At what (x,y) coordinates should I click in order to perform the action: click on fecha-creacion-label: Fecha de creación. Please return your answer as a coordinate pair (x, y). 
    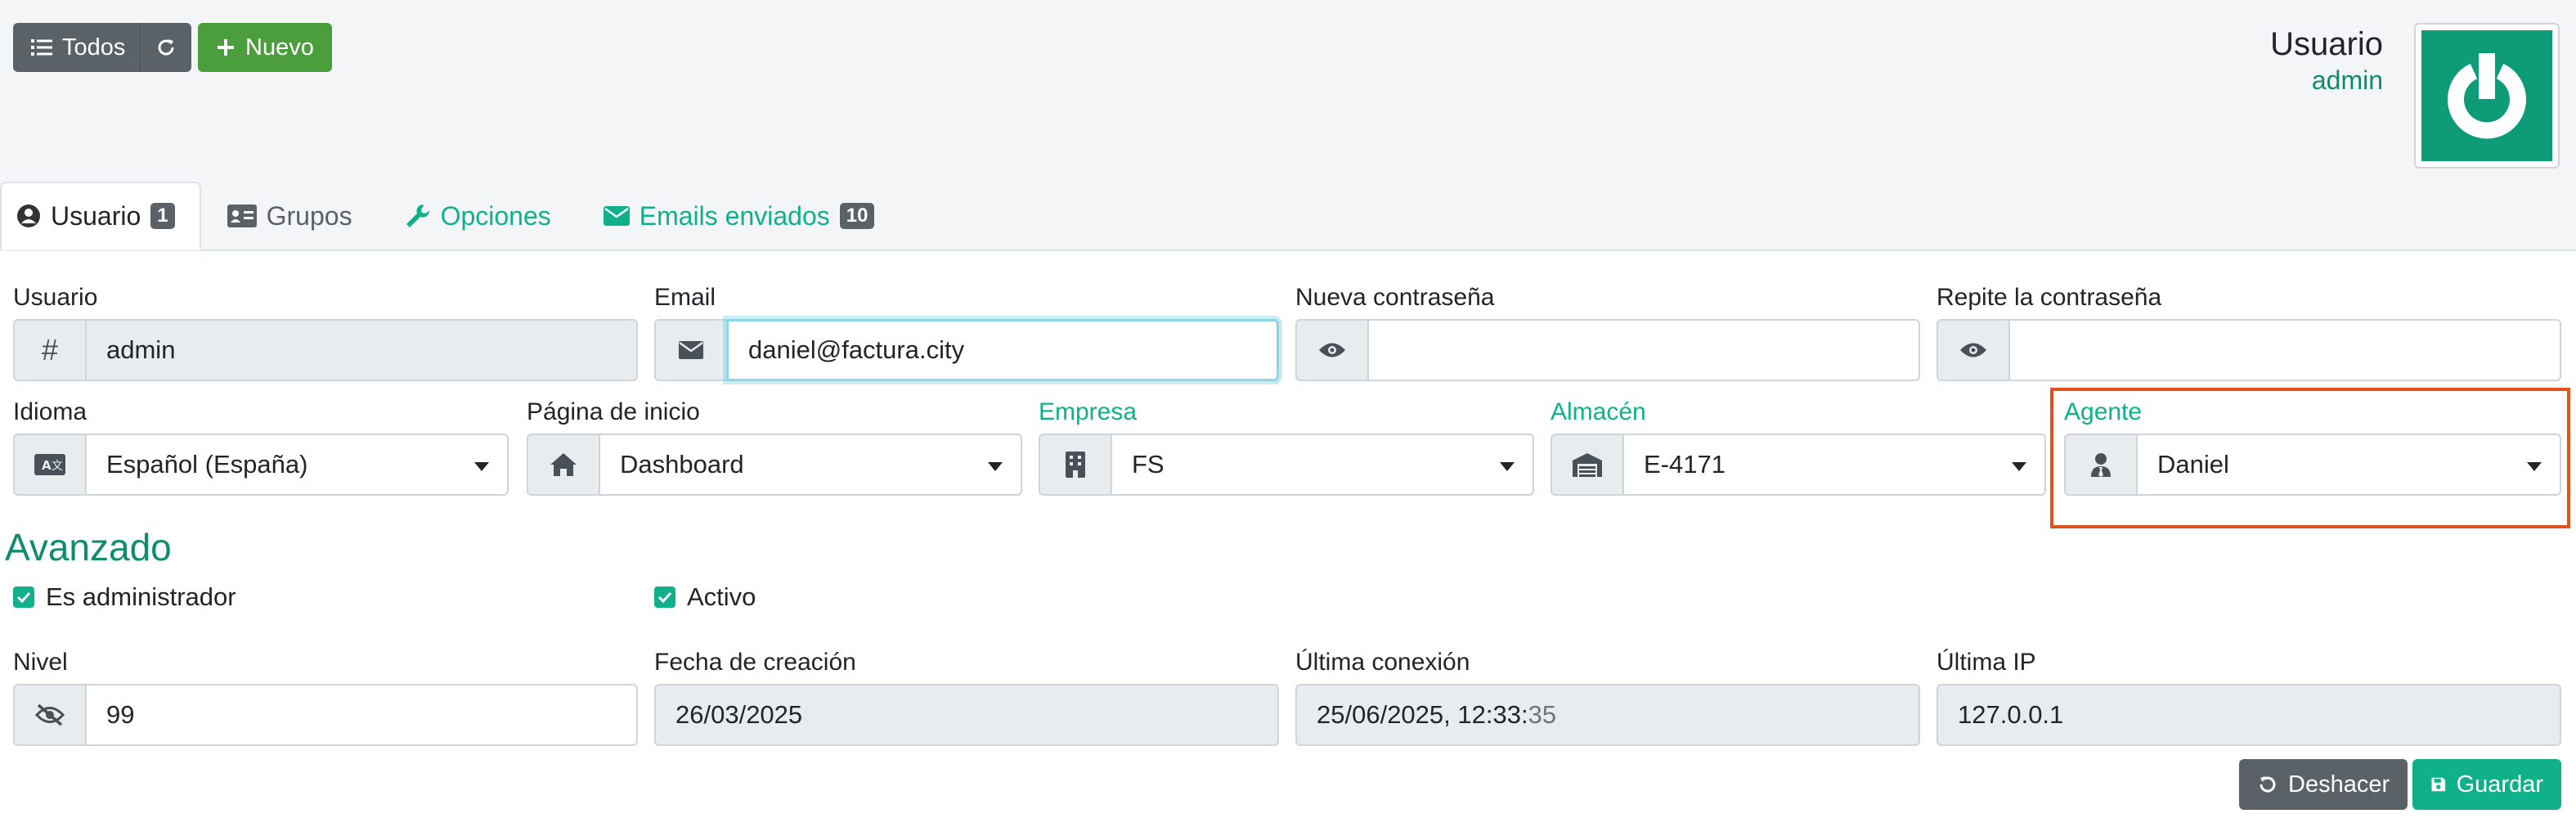
    Looking at the image, I should click on (755, 662).